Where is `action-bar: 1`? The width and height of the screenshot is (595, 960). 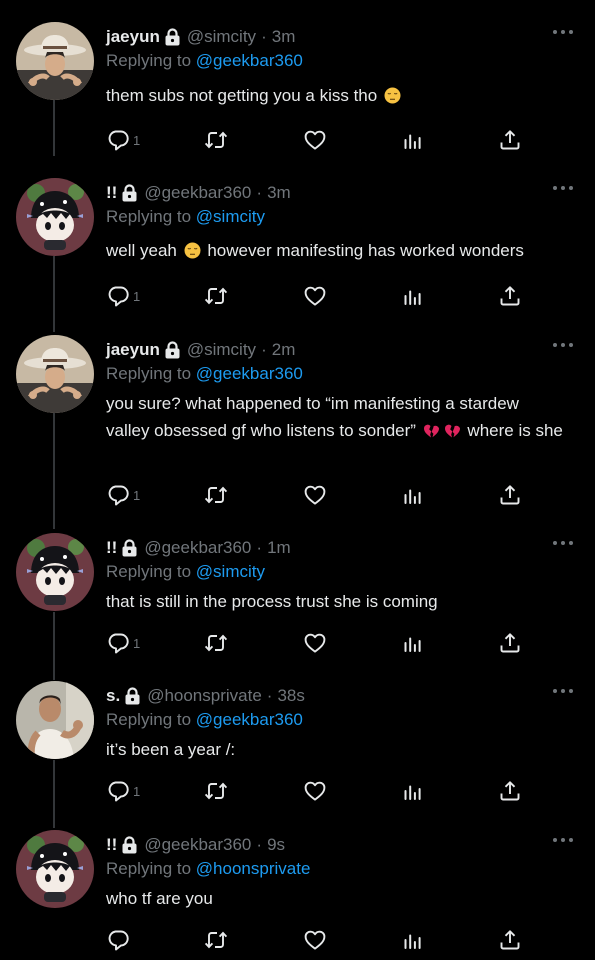 action-bar: 1 is located at coordinates (297, 296).